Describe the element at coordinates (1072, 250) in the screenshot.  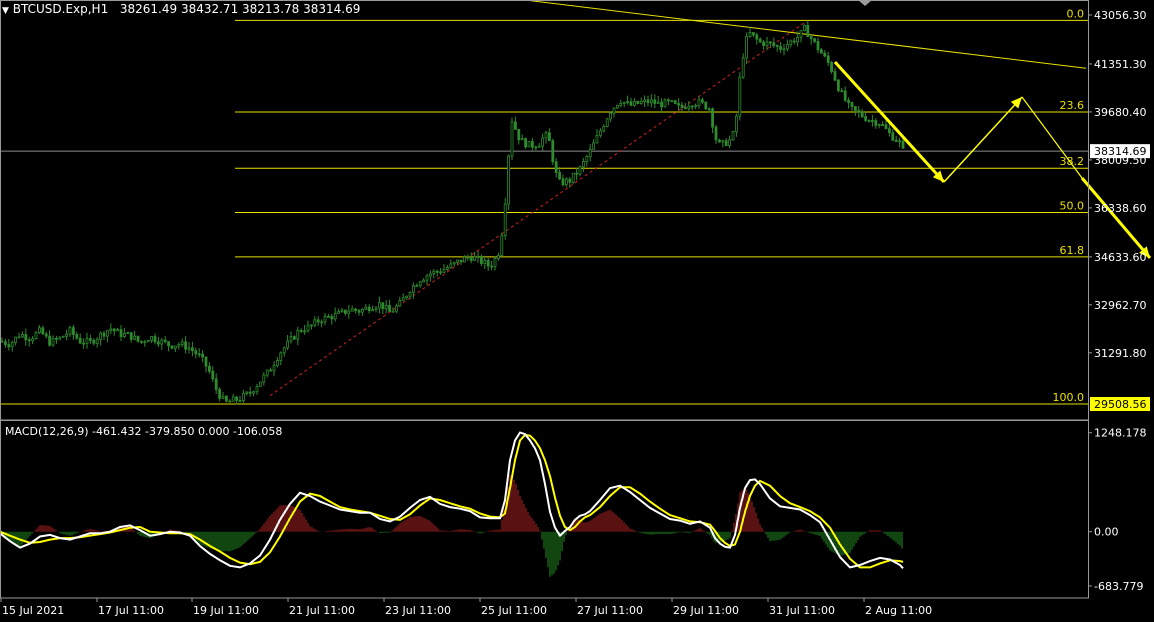
I see `fib-level-label: 61.8` at that location.